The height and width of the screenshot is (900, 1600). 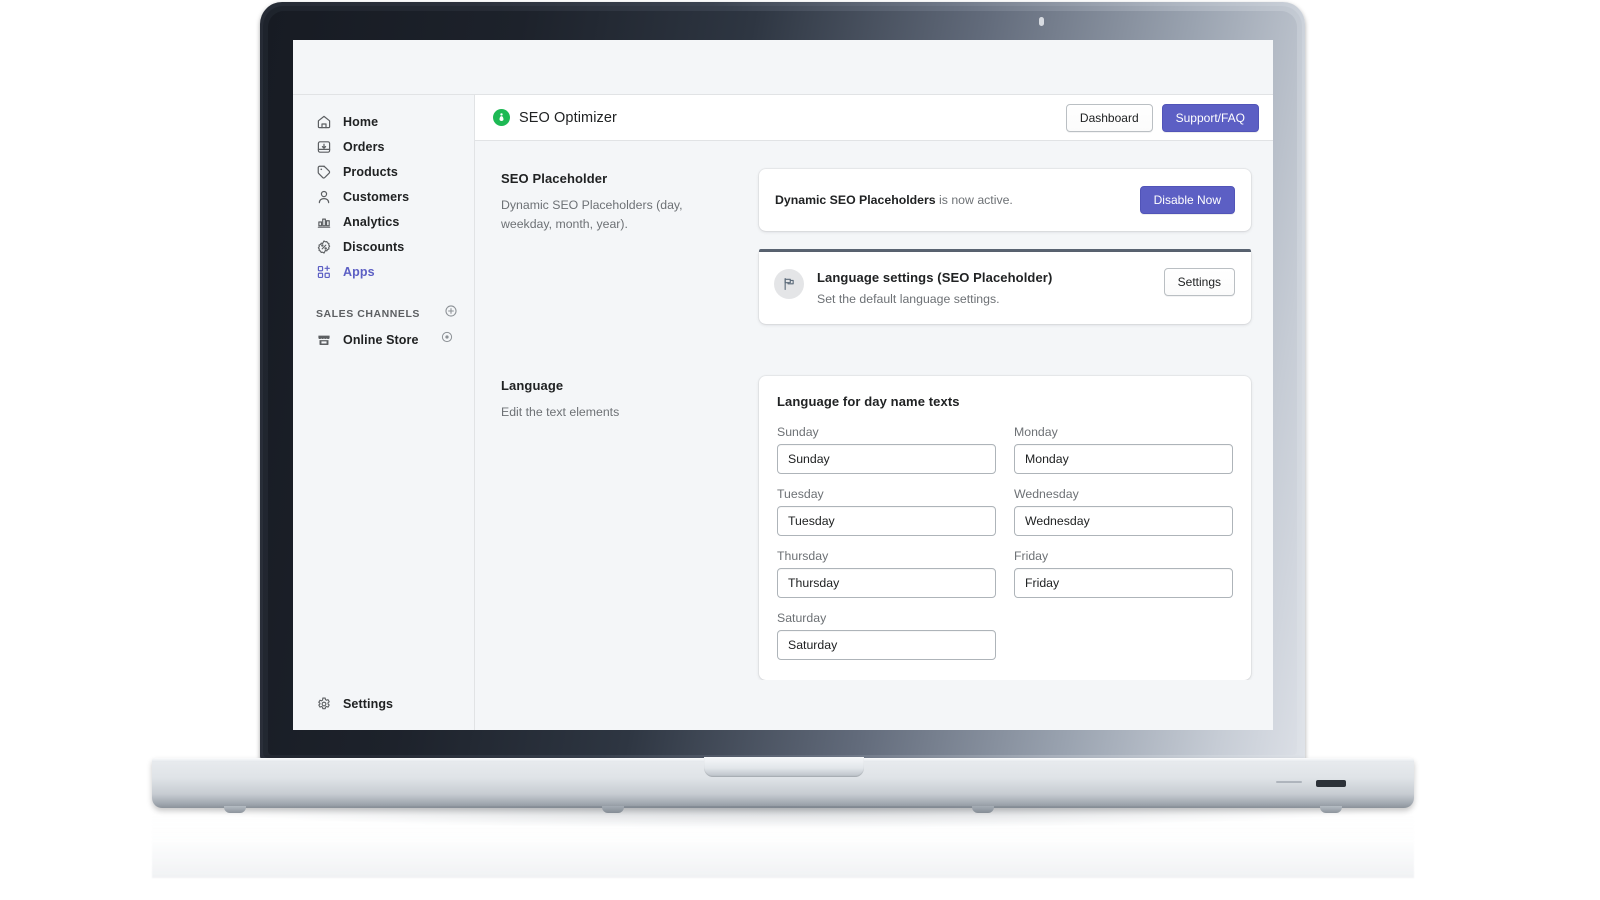 What do you see at coordinates (803, 556) in the screenshot?
I see `thursday-label: Thursday` at bounding box center [803, 556].